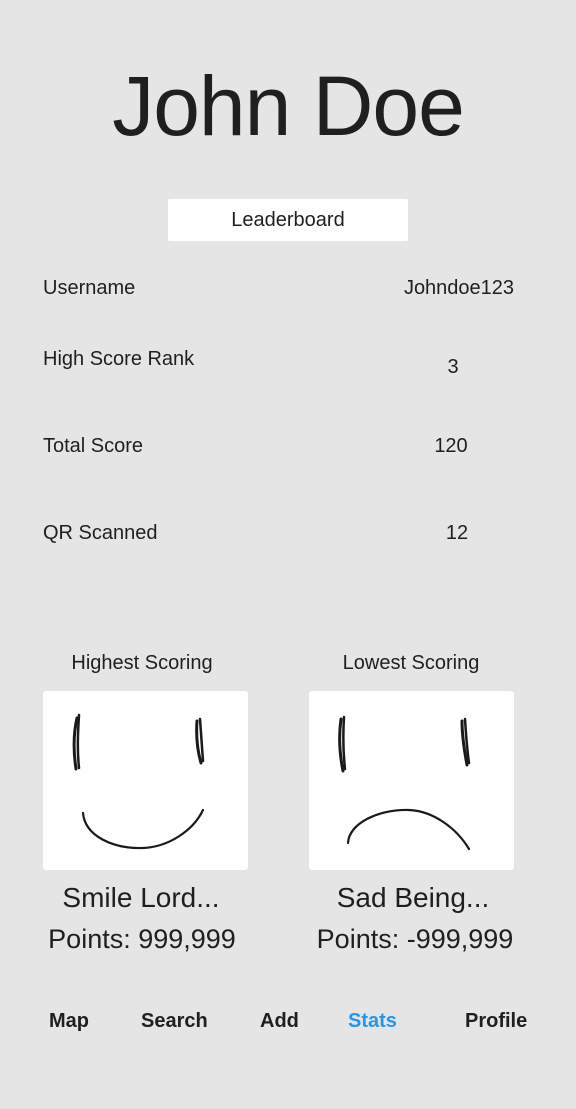 The width and height of the screenshot is (576, 1109). What do you see at coordinates (415, 939) in the screenshot?
I see `lowest-scoring-points: Points: -999,999` at bounding box center [415, 939].